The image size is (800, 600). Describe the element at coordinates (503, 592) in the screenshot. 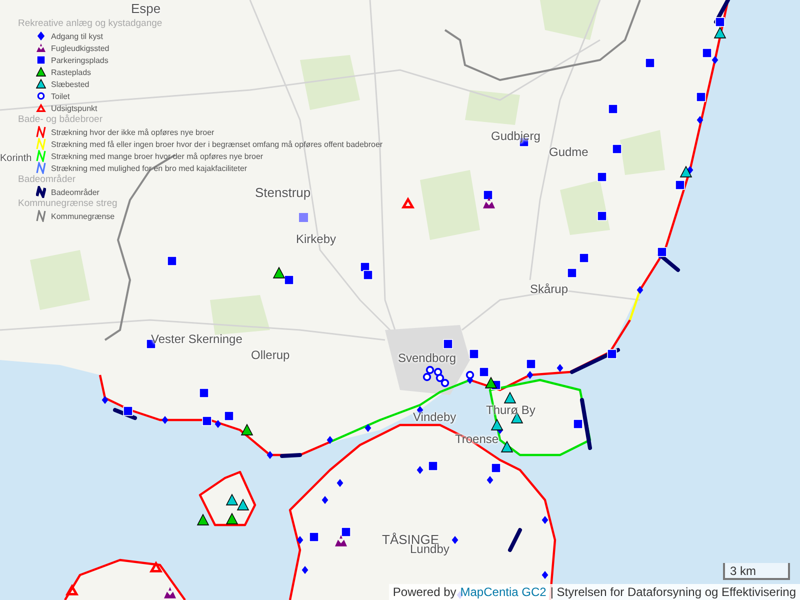

I see `mapcentia-link: MapCentia GC2` at that location.